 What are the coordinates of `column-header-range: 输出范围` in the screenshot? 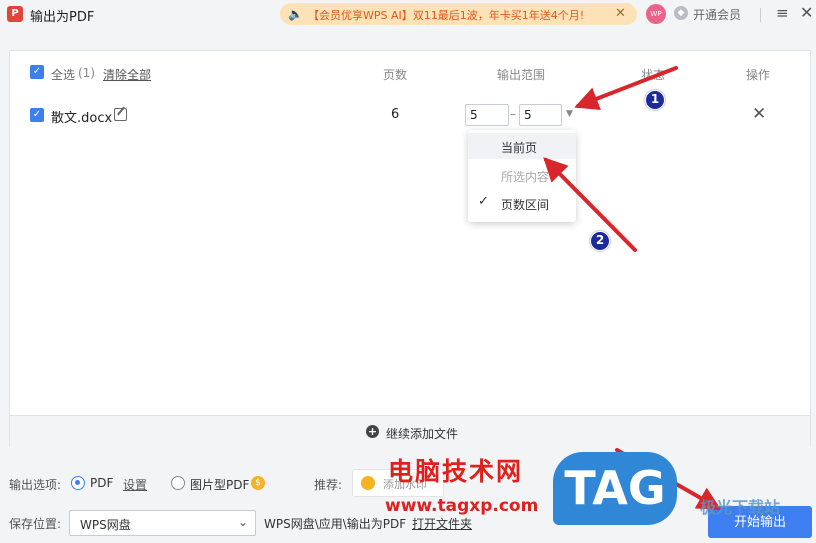 It's located at (521, 75).